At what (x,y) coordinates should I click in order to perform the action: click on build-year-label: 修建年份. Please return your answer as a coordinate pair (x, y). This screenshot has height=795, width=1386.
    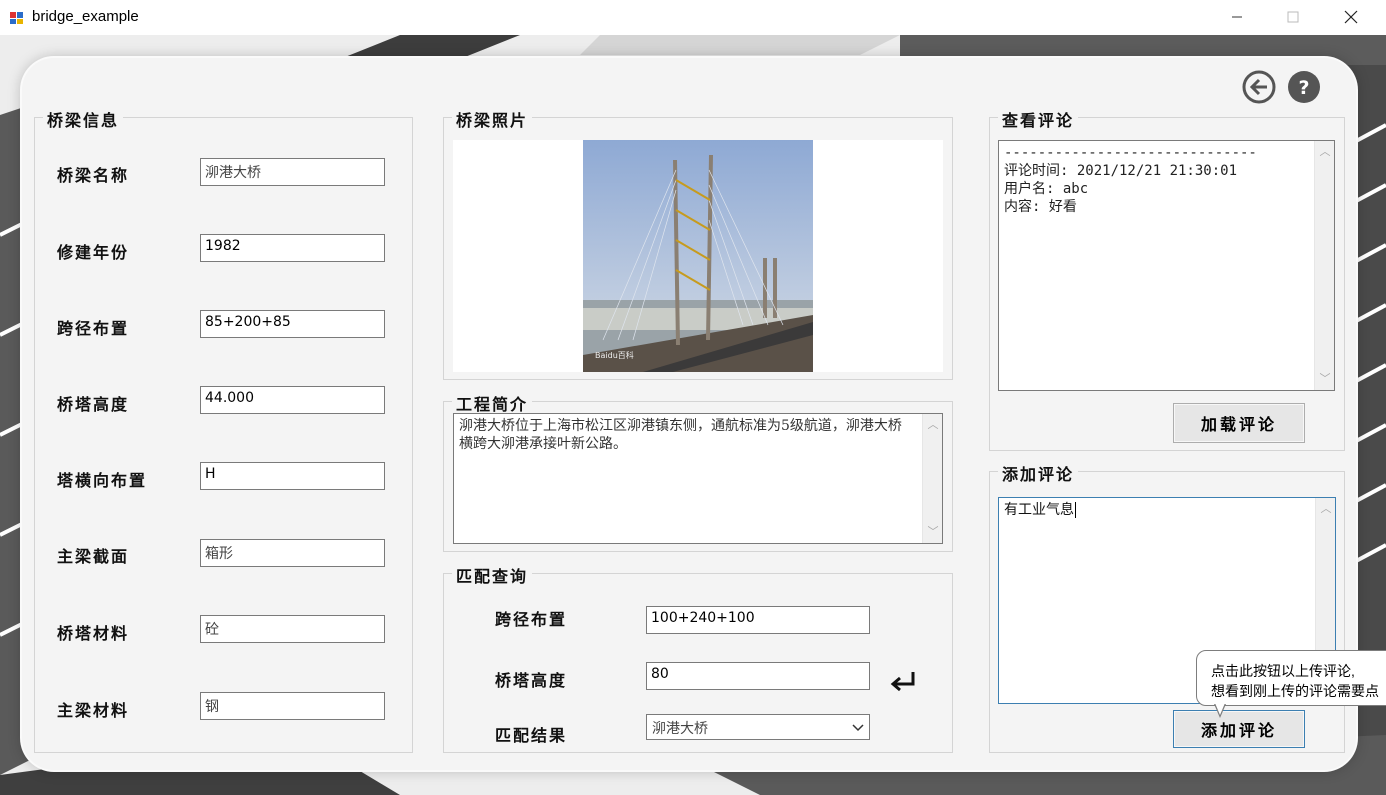
    Looking at the image, I should click on (93, 252).